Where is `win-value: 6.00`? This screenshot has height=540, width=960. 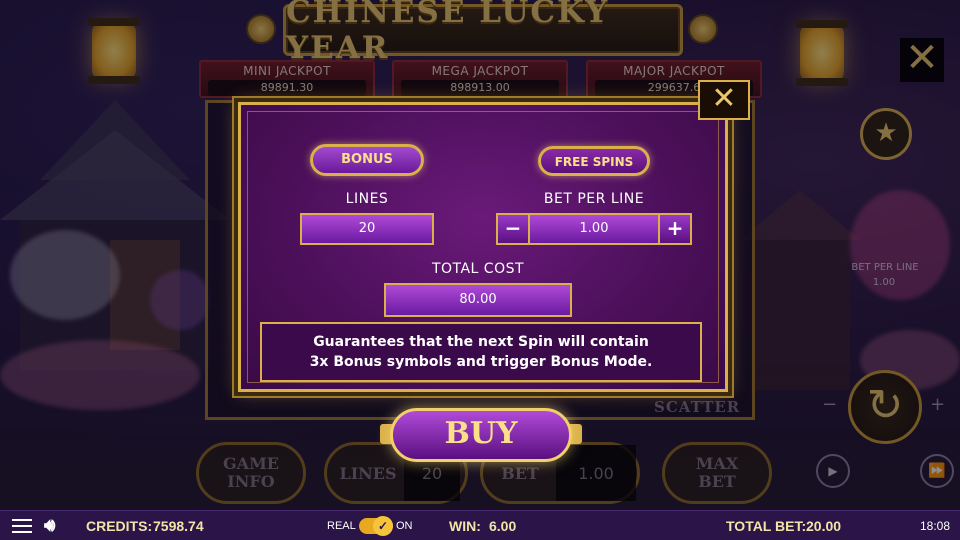
win-value: 6.00 is located at coordinates (503, 526).